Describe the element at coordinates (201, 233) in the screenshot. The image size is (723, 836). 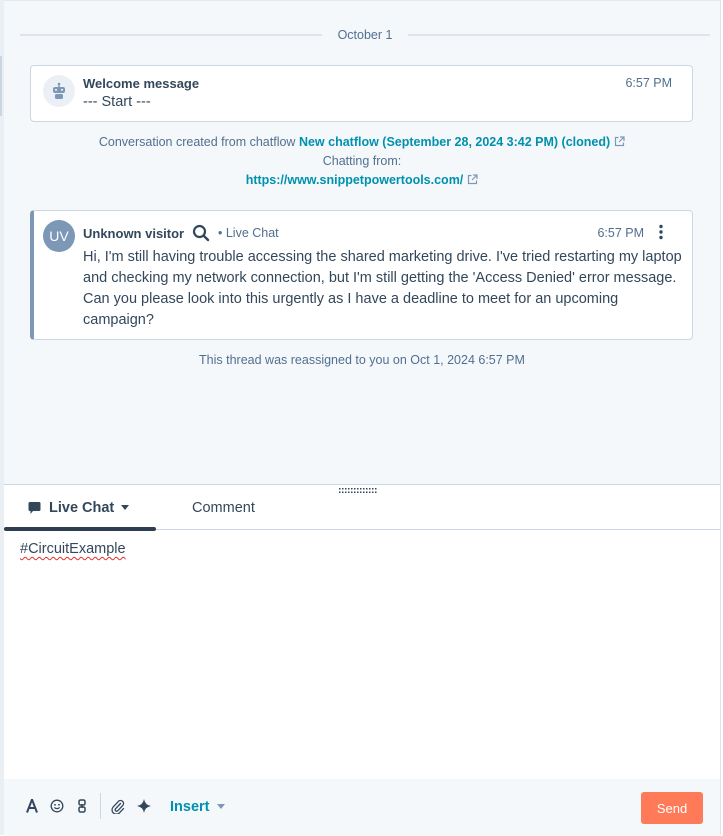
I see `search-icon` at that location.